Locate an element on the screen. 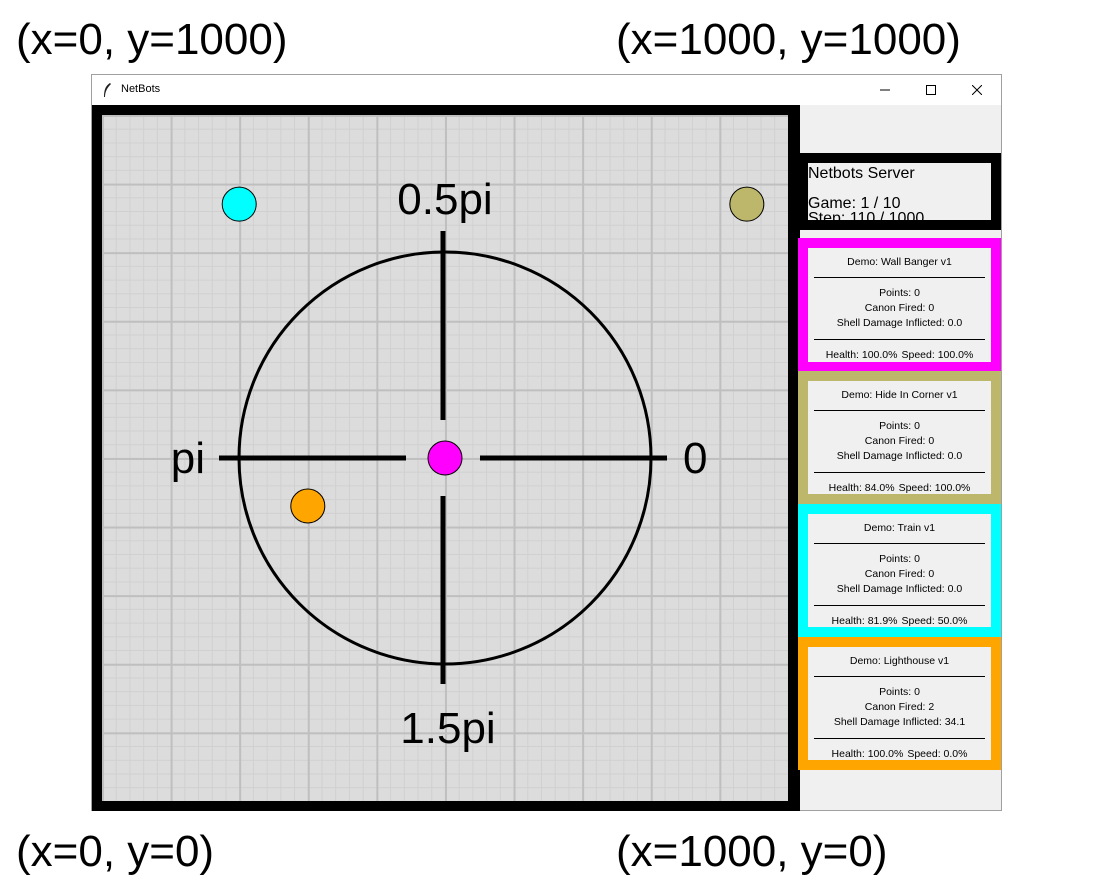 The width and height of the screenshot is (1094, 886). corner-label-bottom-left: (x=0, y=0) is located at coordinates (115, 851).